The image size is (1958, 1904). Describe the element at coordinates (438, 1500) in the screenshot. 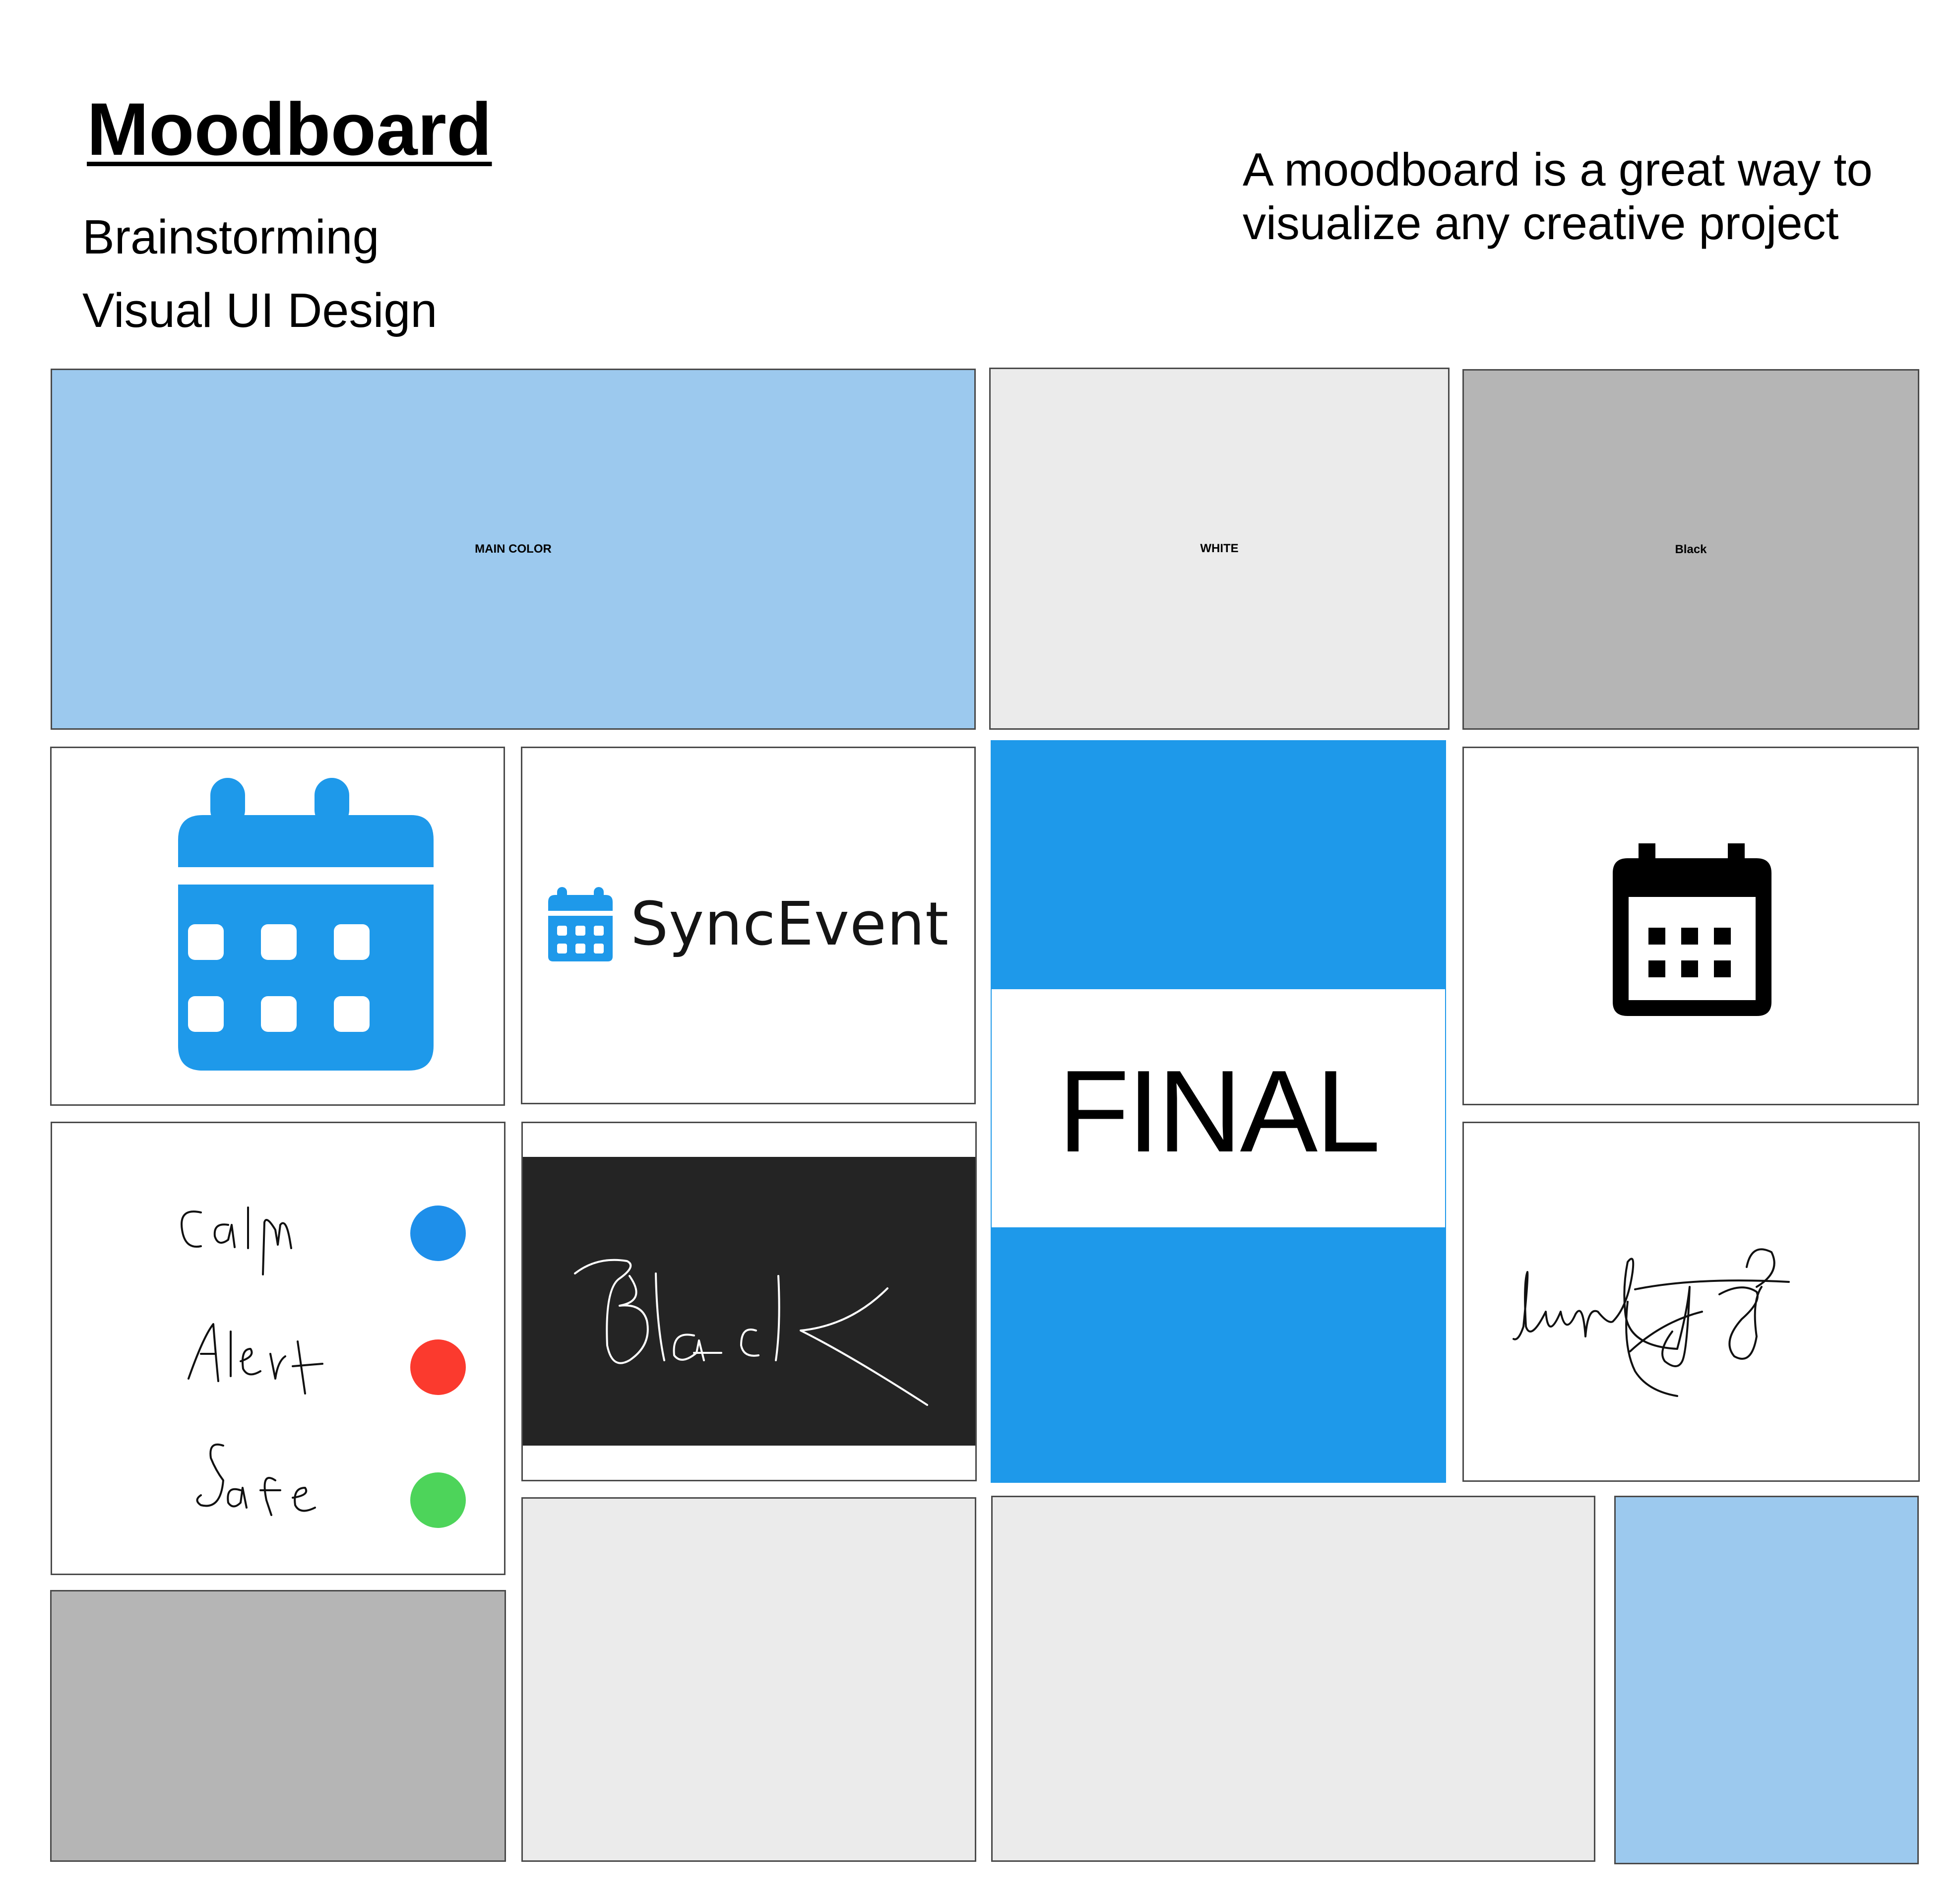

I see `mood-dot-safe` at that location.